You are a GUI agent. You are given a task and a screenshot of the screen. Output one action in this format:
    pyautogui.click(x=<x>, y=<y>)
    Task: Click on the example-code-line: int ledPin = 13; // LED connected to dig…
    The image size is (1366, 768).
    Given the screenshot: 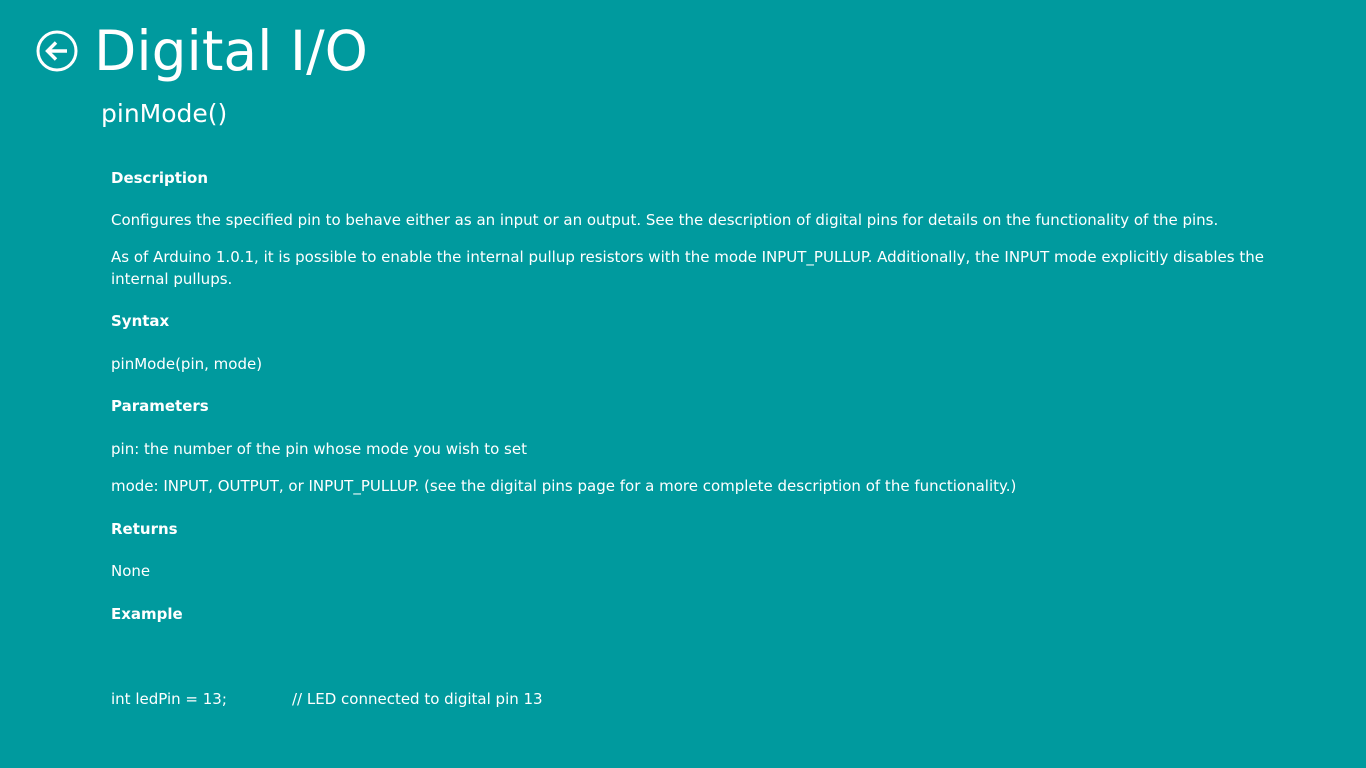 What is the action you would take?
    pyautogui.click(x=691, y=699)
    